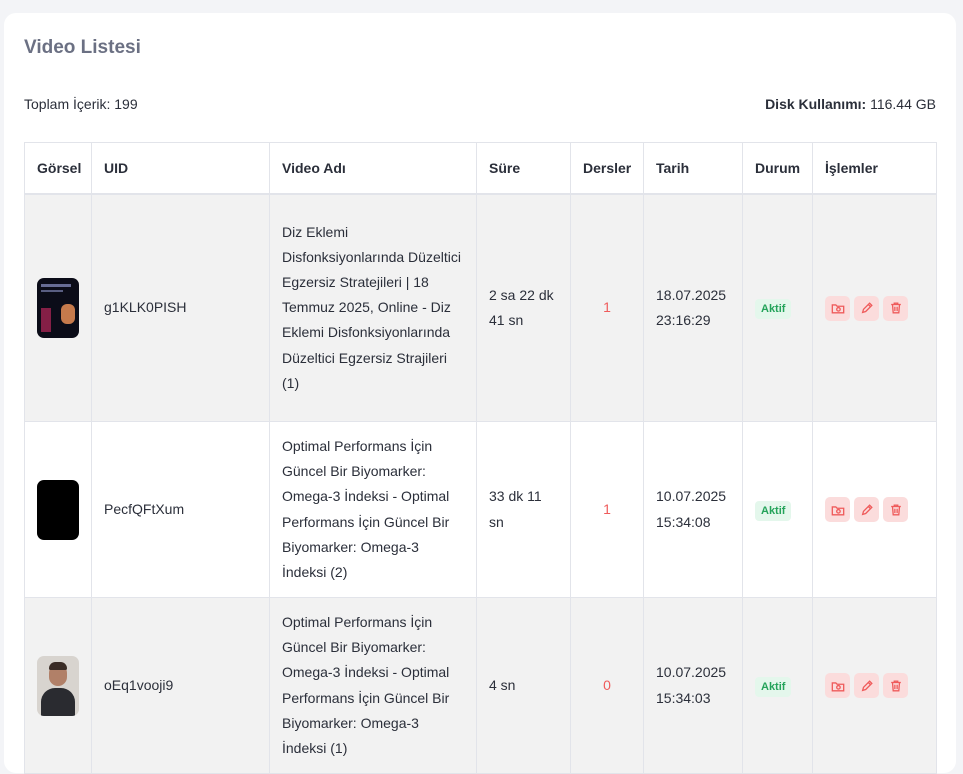 This screenshot has width=963, height=774. I want to click on disk-usage: Disk Kullanımı: 116.44 GB, so click(850, 104).